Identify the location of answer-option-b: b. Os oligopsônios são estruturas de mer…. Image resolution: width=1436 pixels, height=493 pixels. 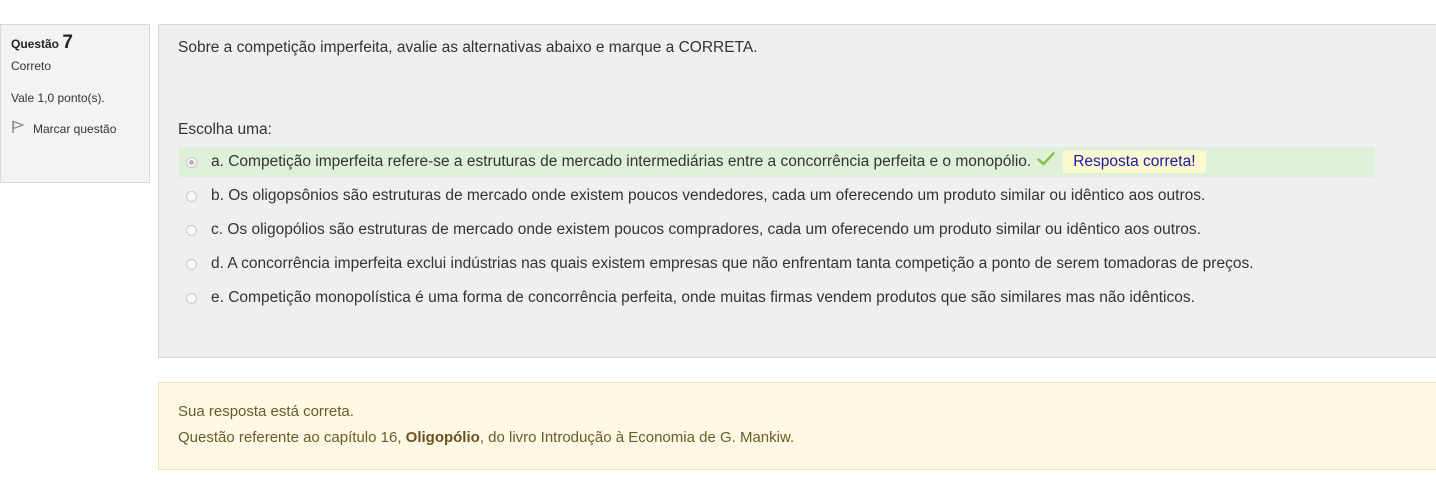
(798, 196).